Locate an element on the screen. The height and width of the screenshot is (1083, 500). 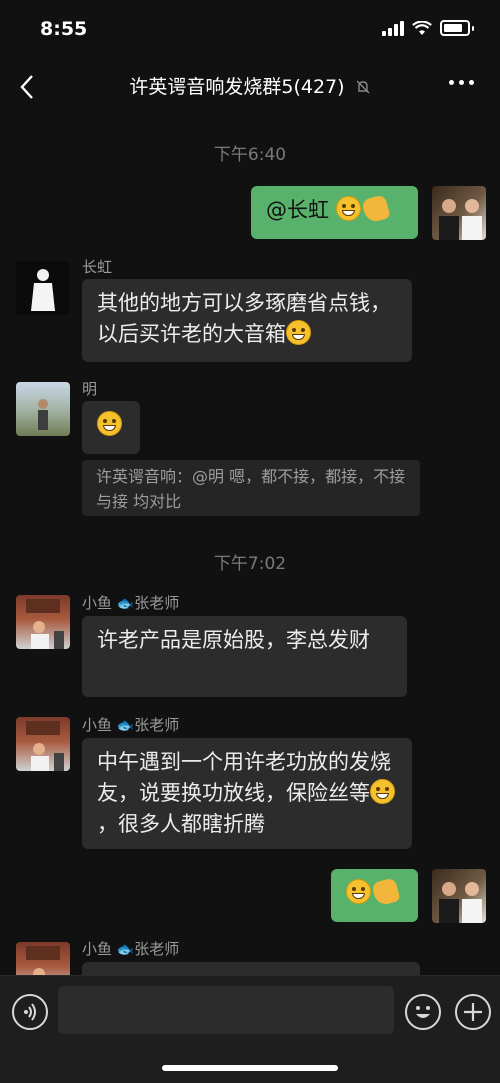
sender-name: 长虹 is located at coordinates (97, 267).